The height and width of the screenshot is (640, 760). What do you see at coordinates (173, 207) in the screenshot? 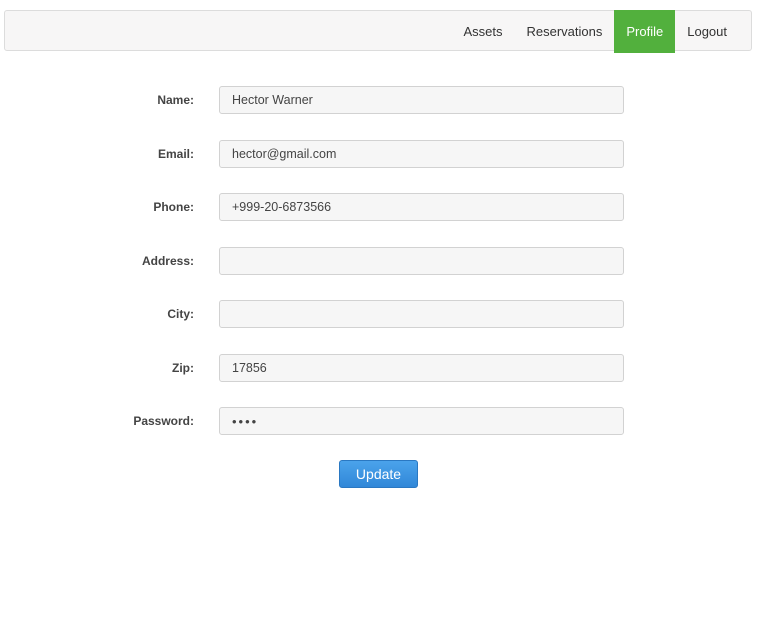
I see `phone-label: Phone:` at bounding box center [173, 207].